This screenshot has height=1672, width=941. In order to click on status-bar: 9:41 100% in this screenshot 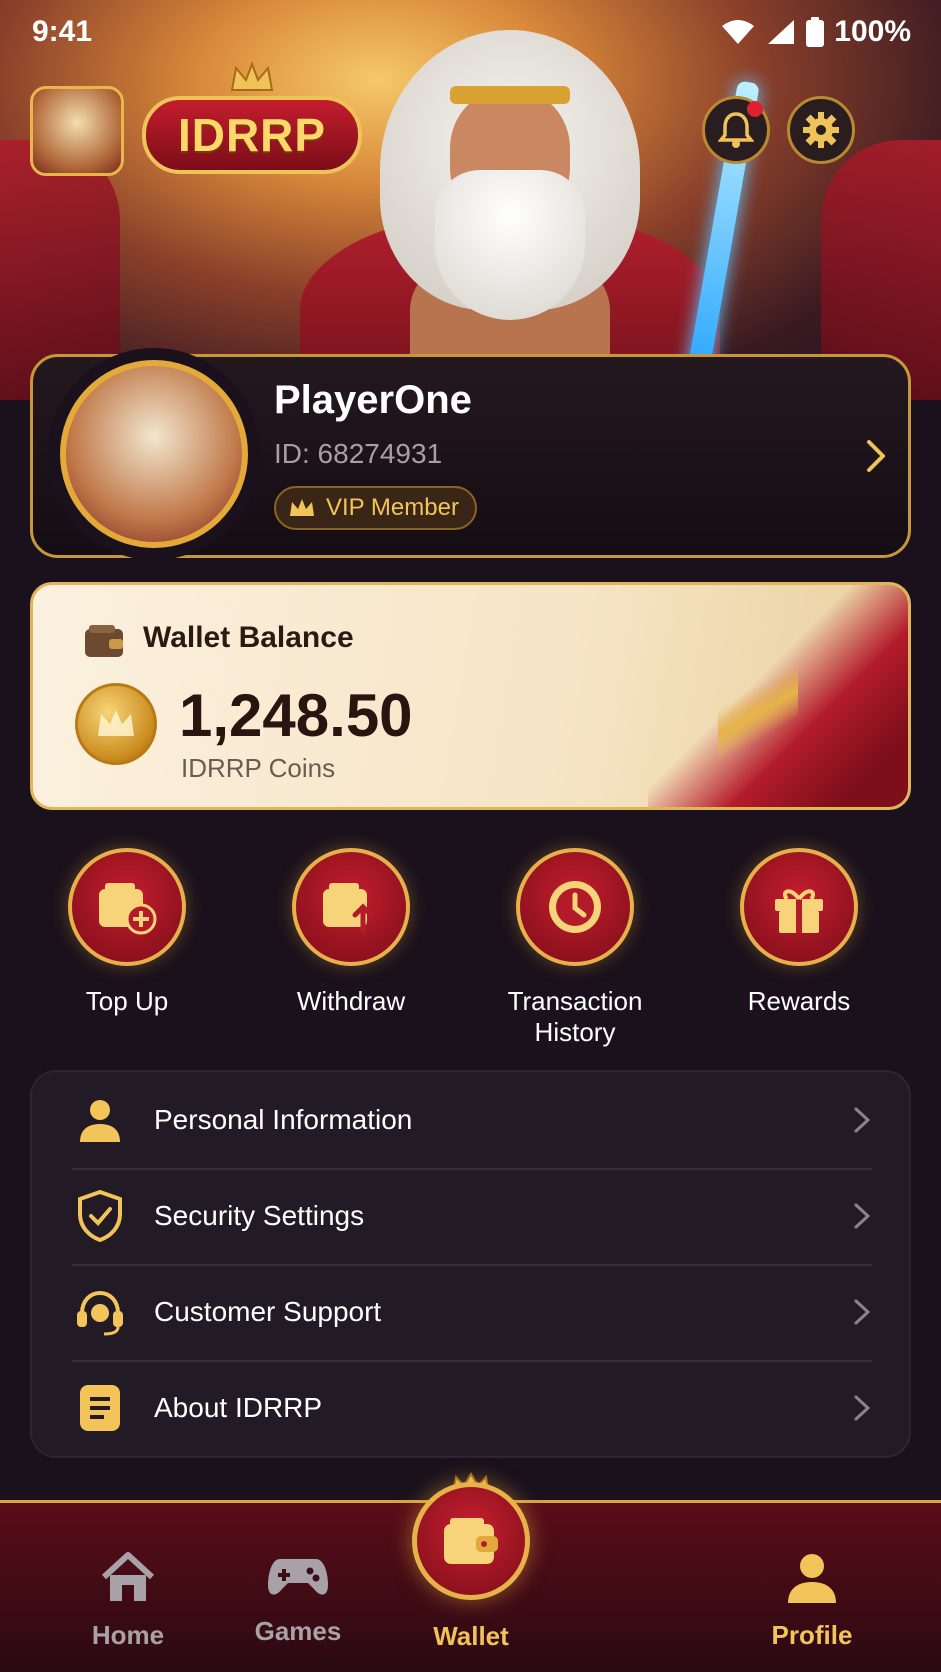, I will do `click(470, 32)`.